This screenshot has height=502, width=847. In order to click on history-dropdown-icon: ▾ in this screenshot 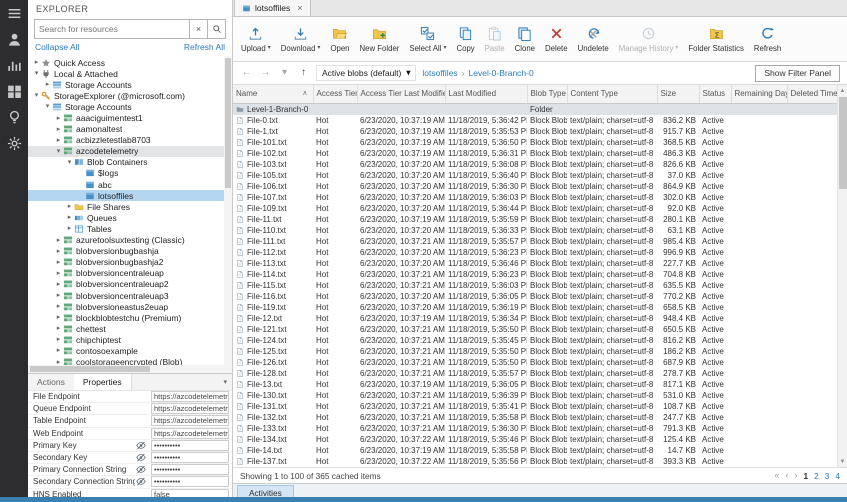, I will do `click(284, 73)`.